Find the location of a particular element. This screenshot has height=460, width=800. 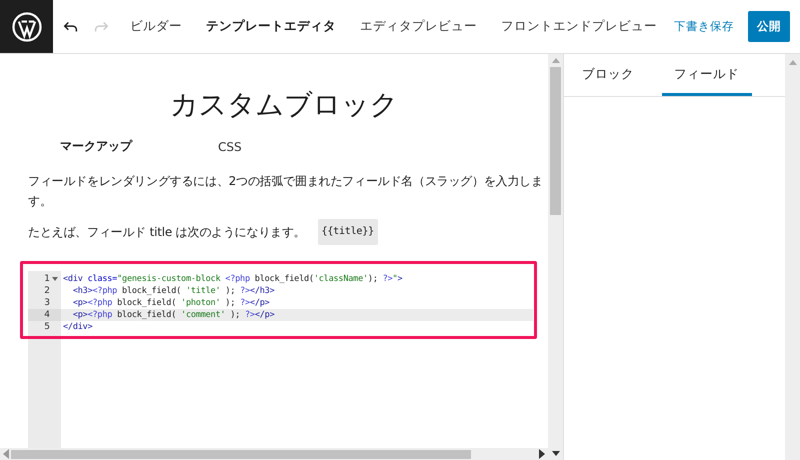

sidebar-tab: ブロック is located at coordinates (615, 75).